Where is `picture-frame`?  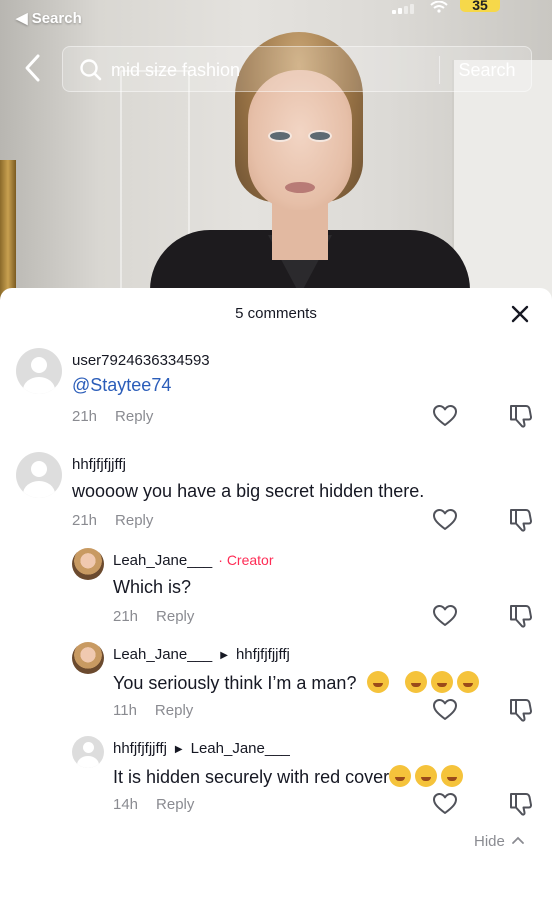
picture-frame is located at coordinates (8, 230).